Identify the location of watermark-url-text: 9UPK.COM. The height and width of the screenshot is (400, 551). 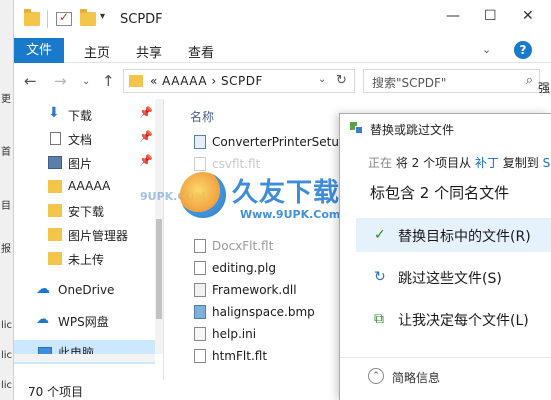
(173, 196).